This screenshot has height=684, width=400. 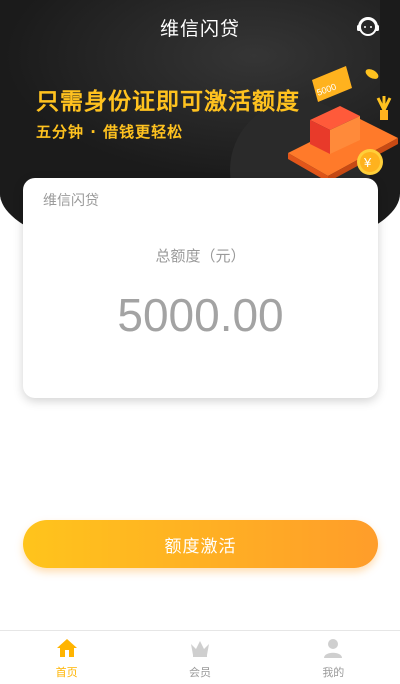 What do you see at coordinates (199, 29) in the screenshot?
I see `page-title: 维信闪贷` at bounding box center [199, 29].